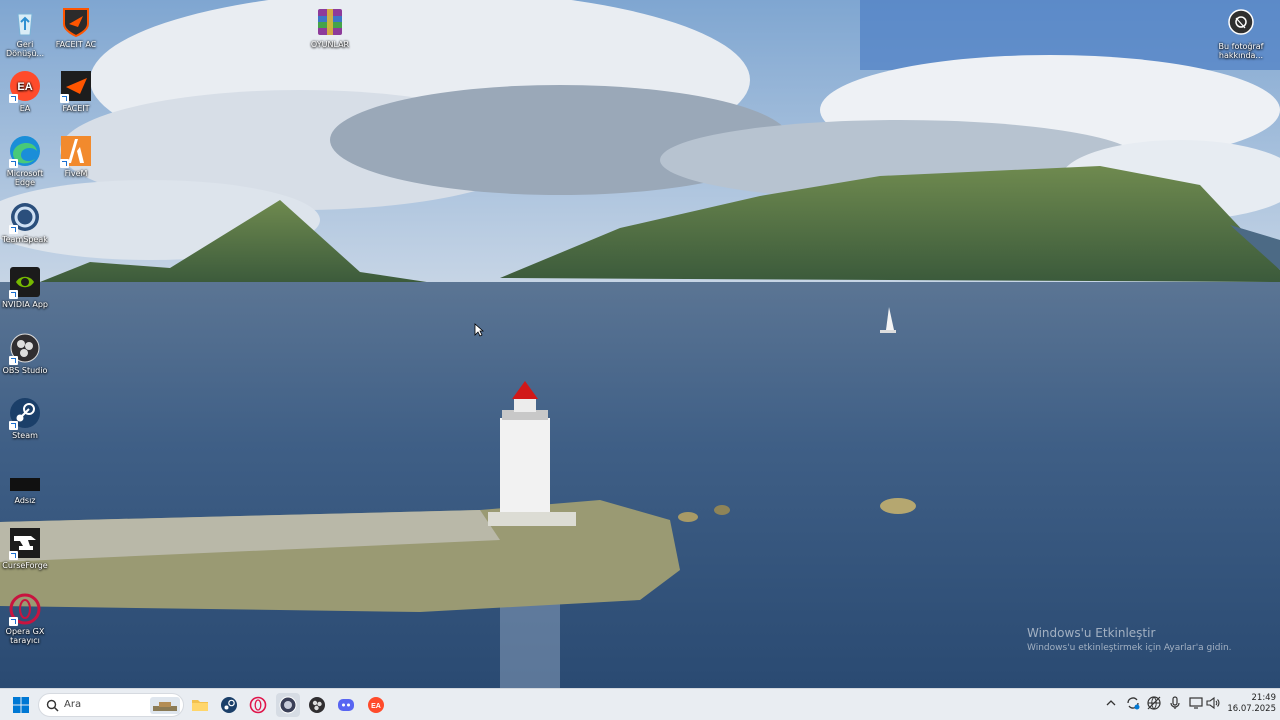 The width and height of the screenshot is (1280, 720). I want to click on desktop-icon-oyunlar: OYUNLAR, so click(330, 27).